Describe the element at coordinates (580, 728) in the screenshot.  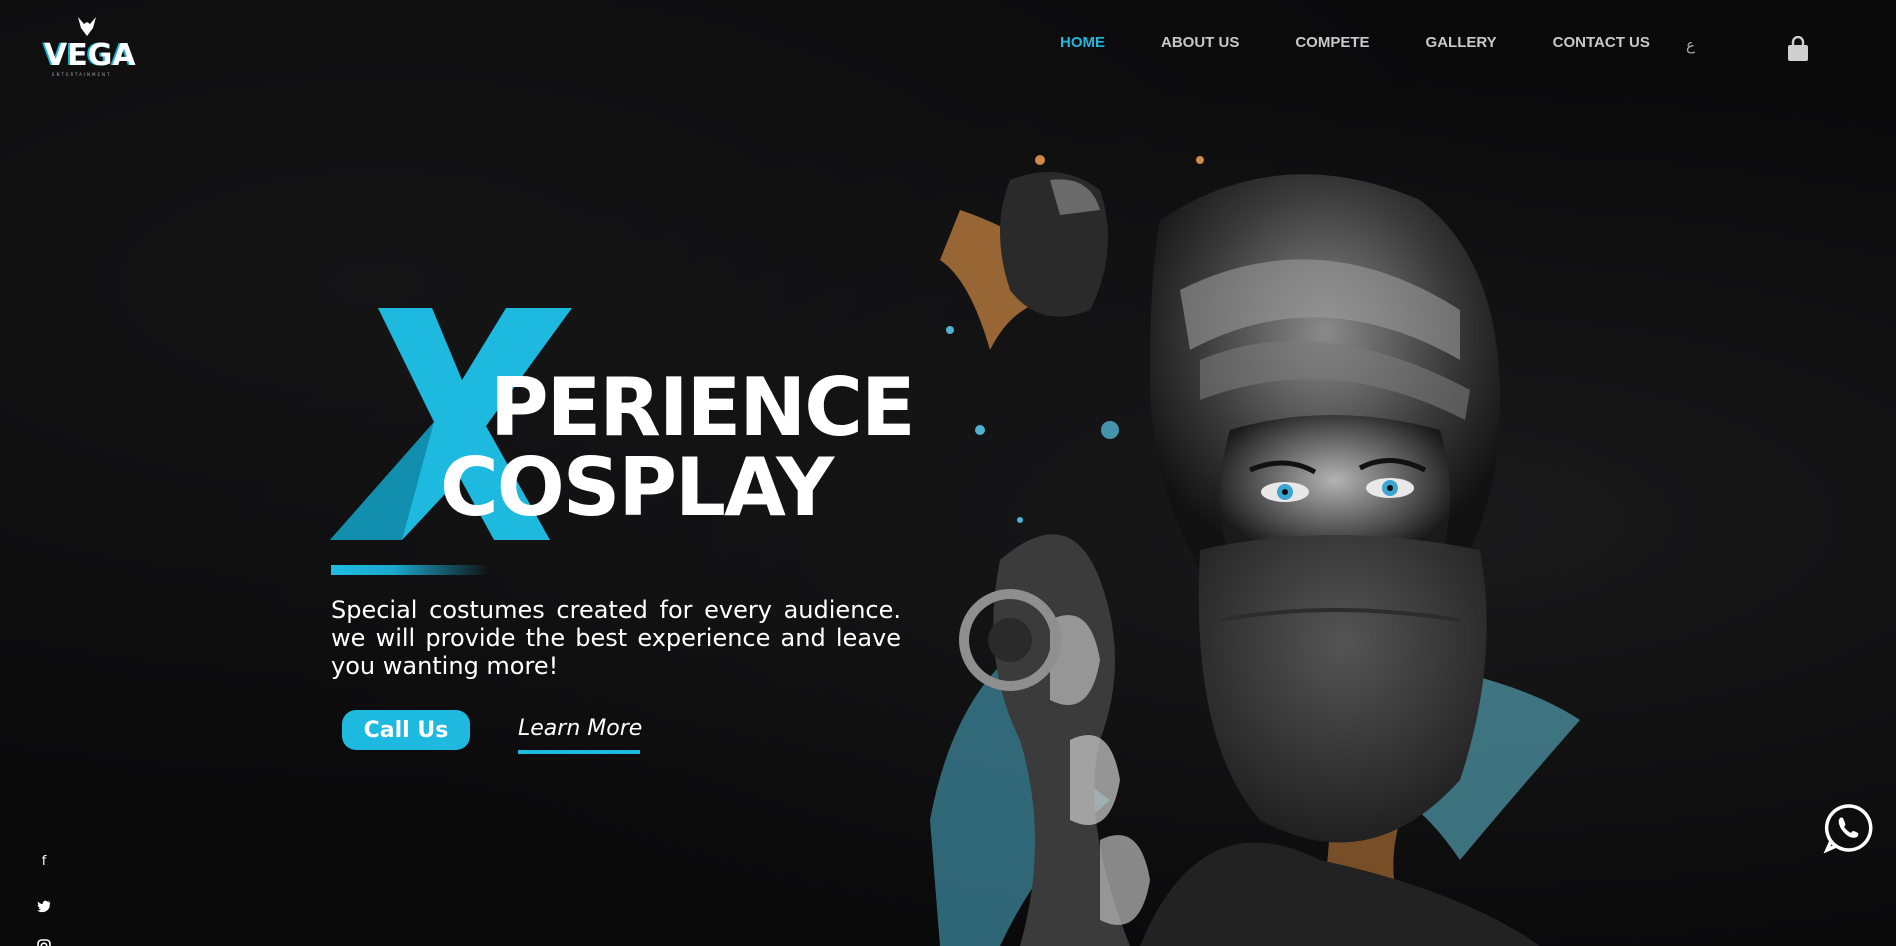
I see `learn-more-link: Learn More` at that location.